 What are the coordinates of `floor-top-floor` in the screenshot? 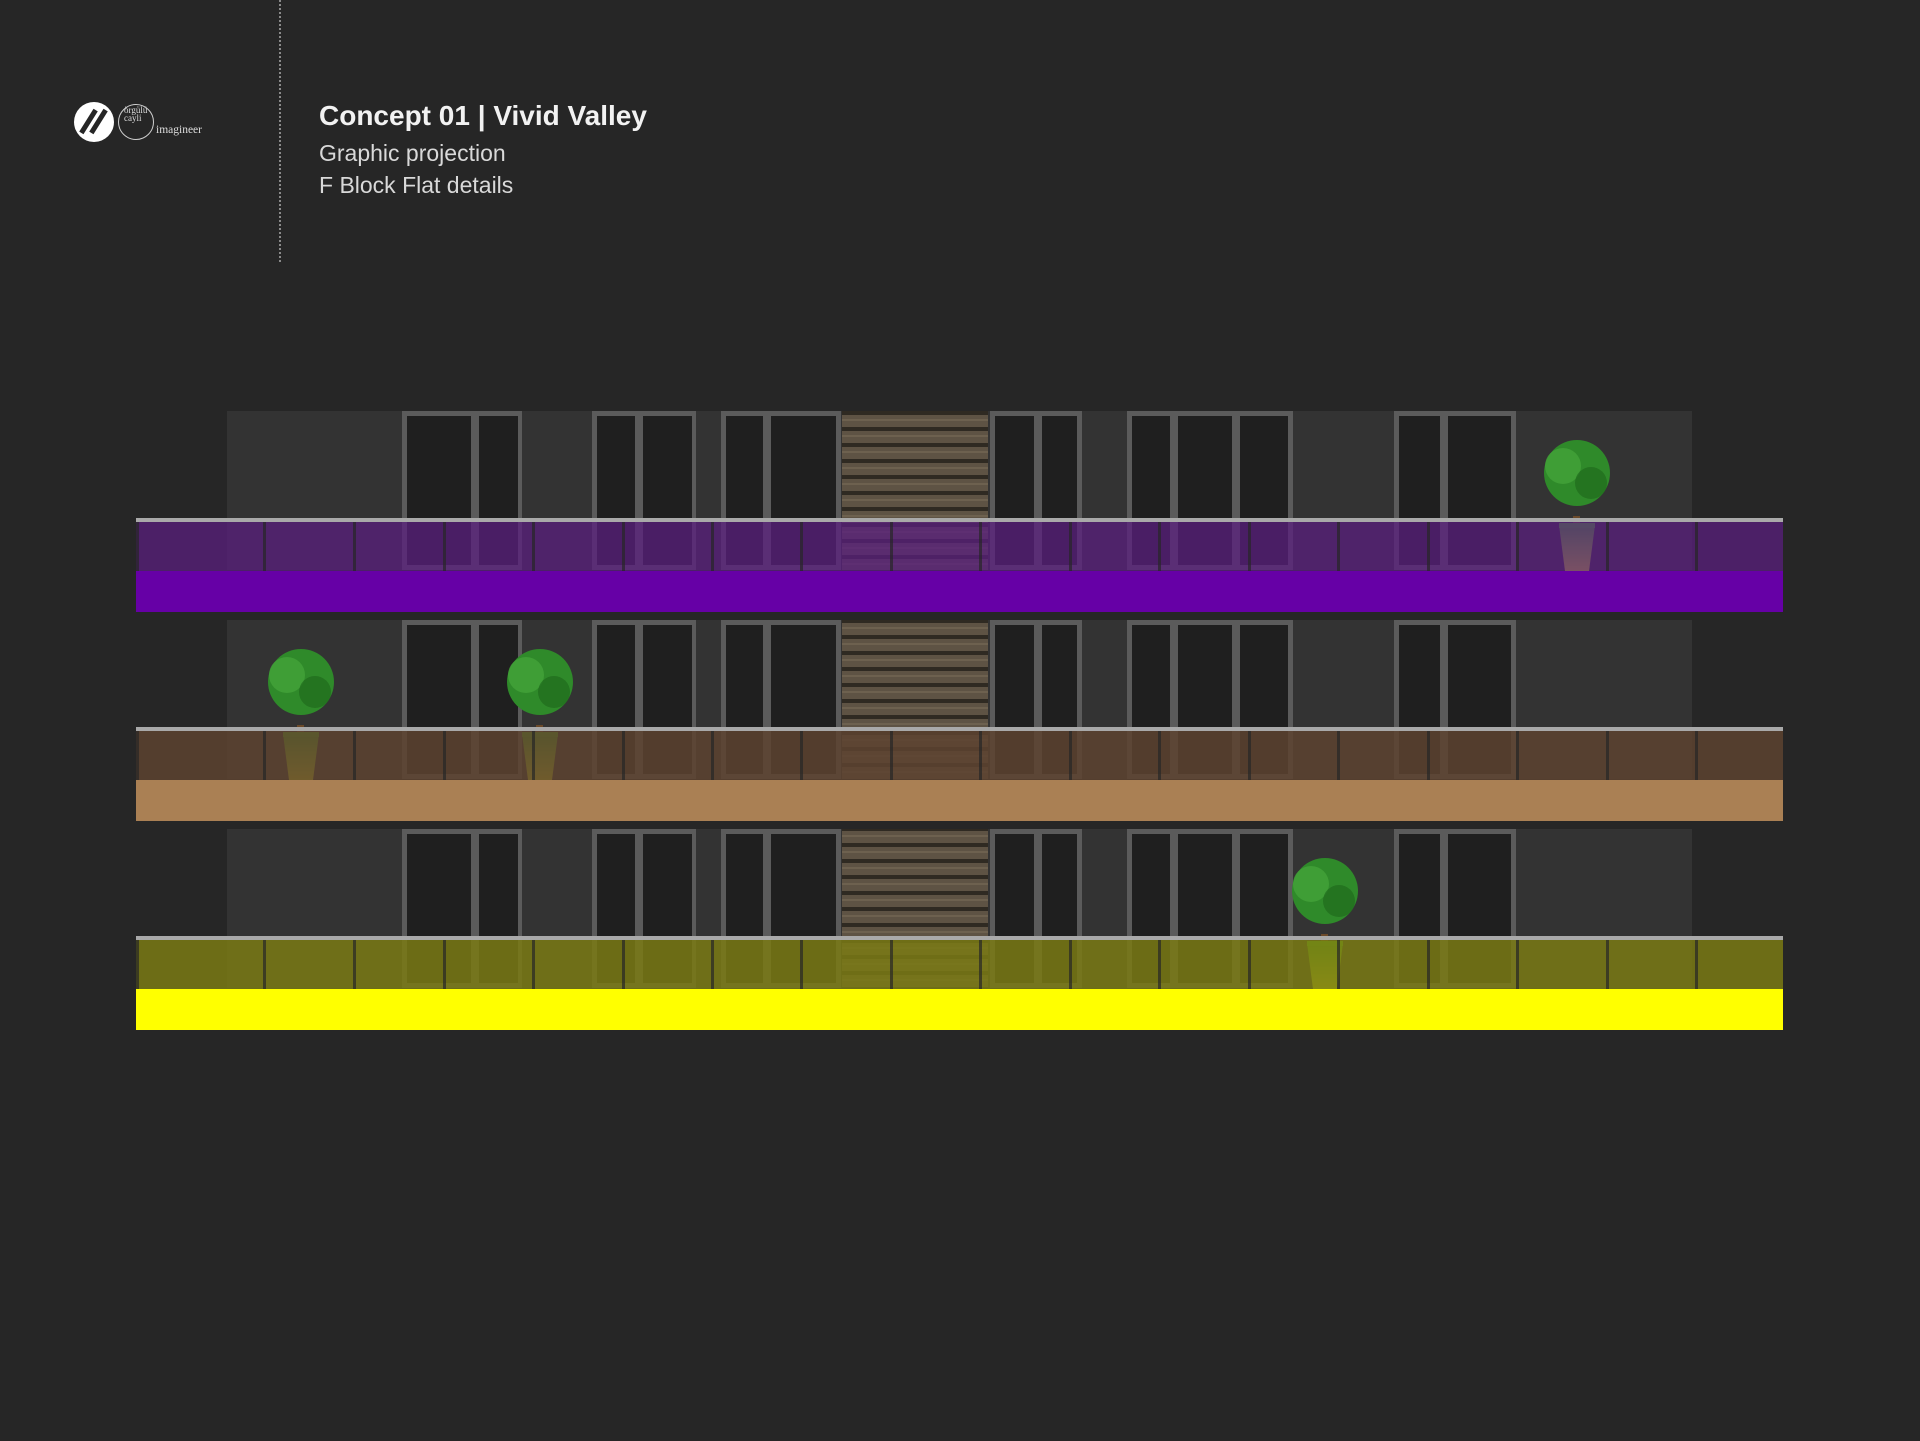 It's located at (961, 511).